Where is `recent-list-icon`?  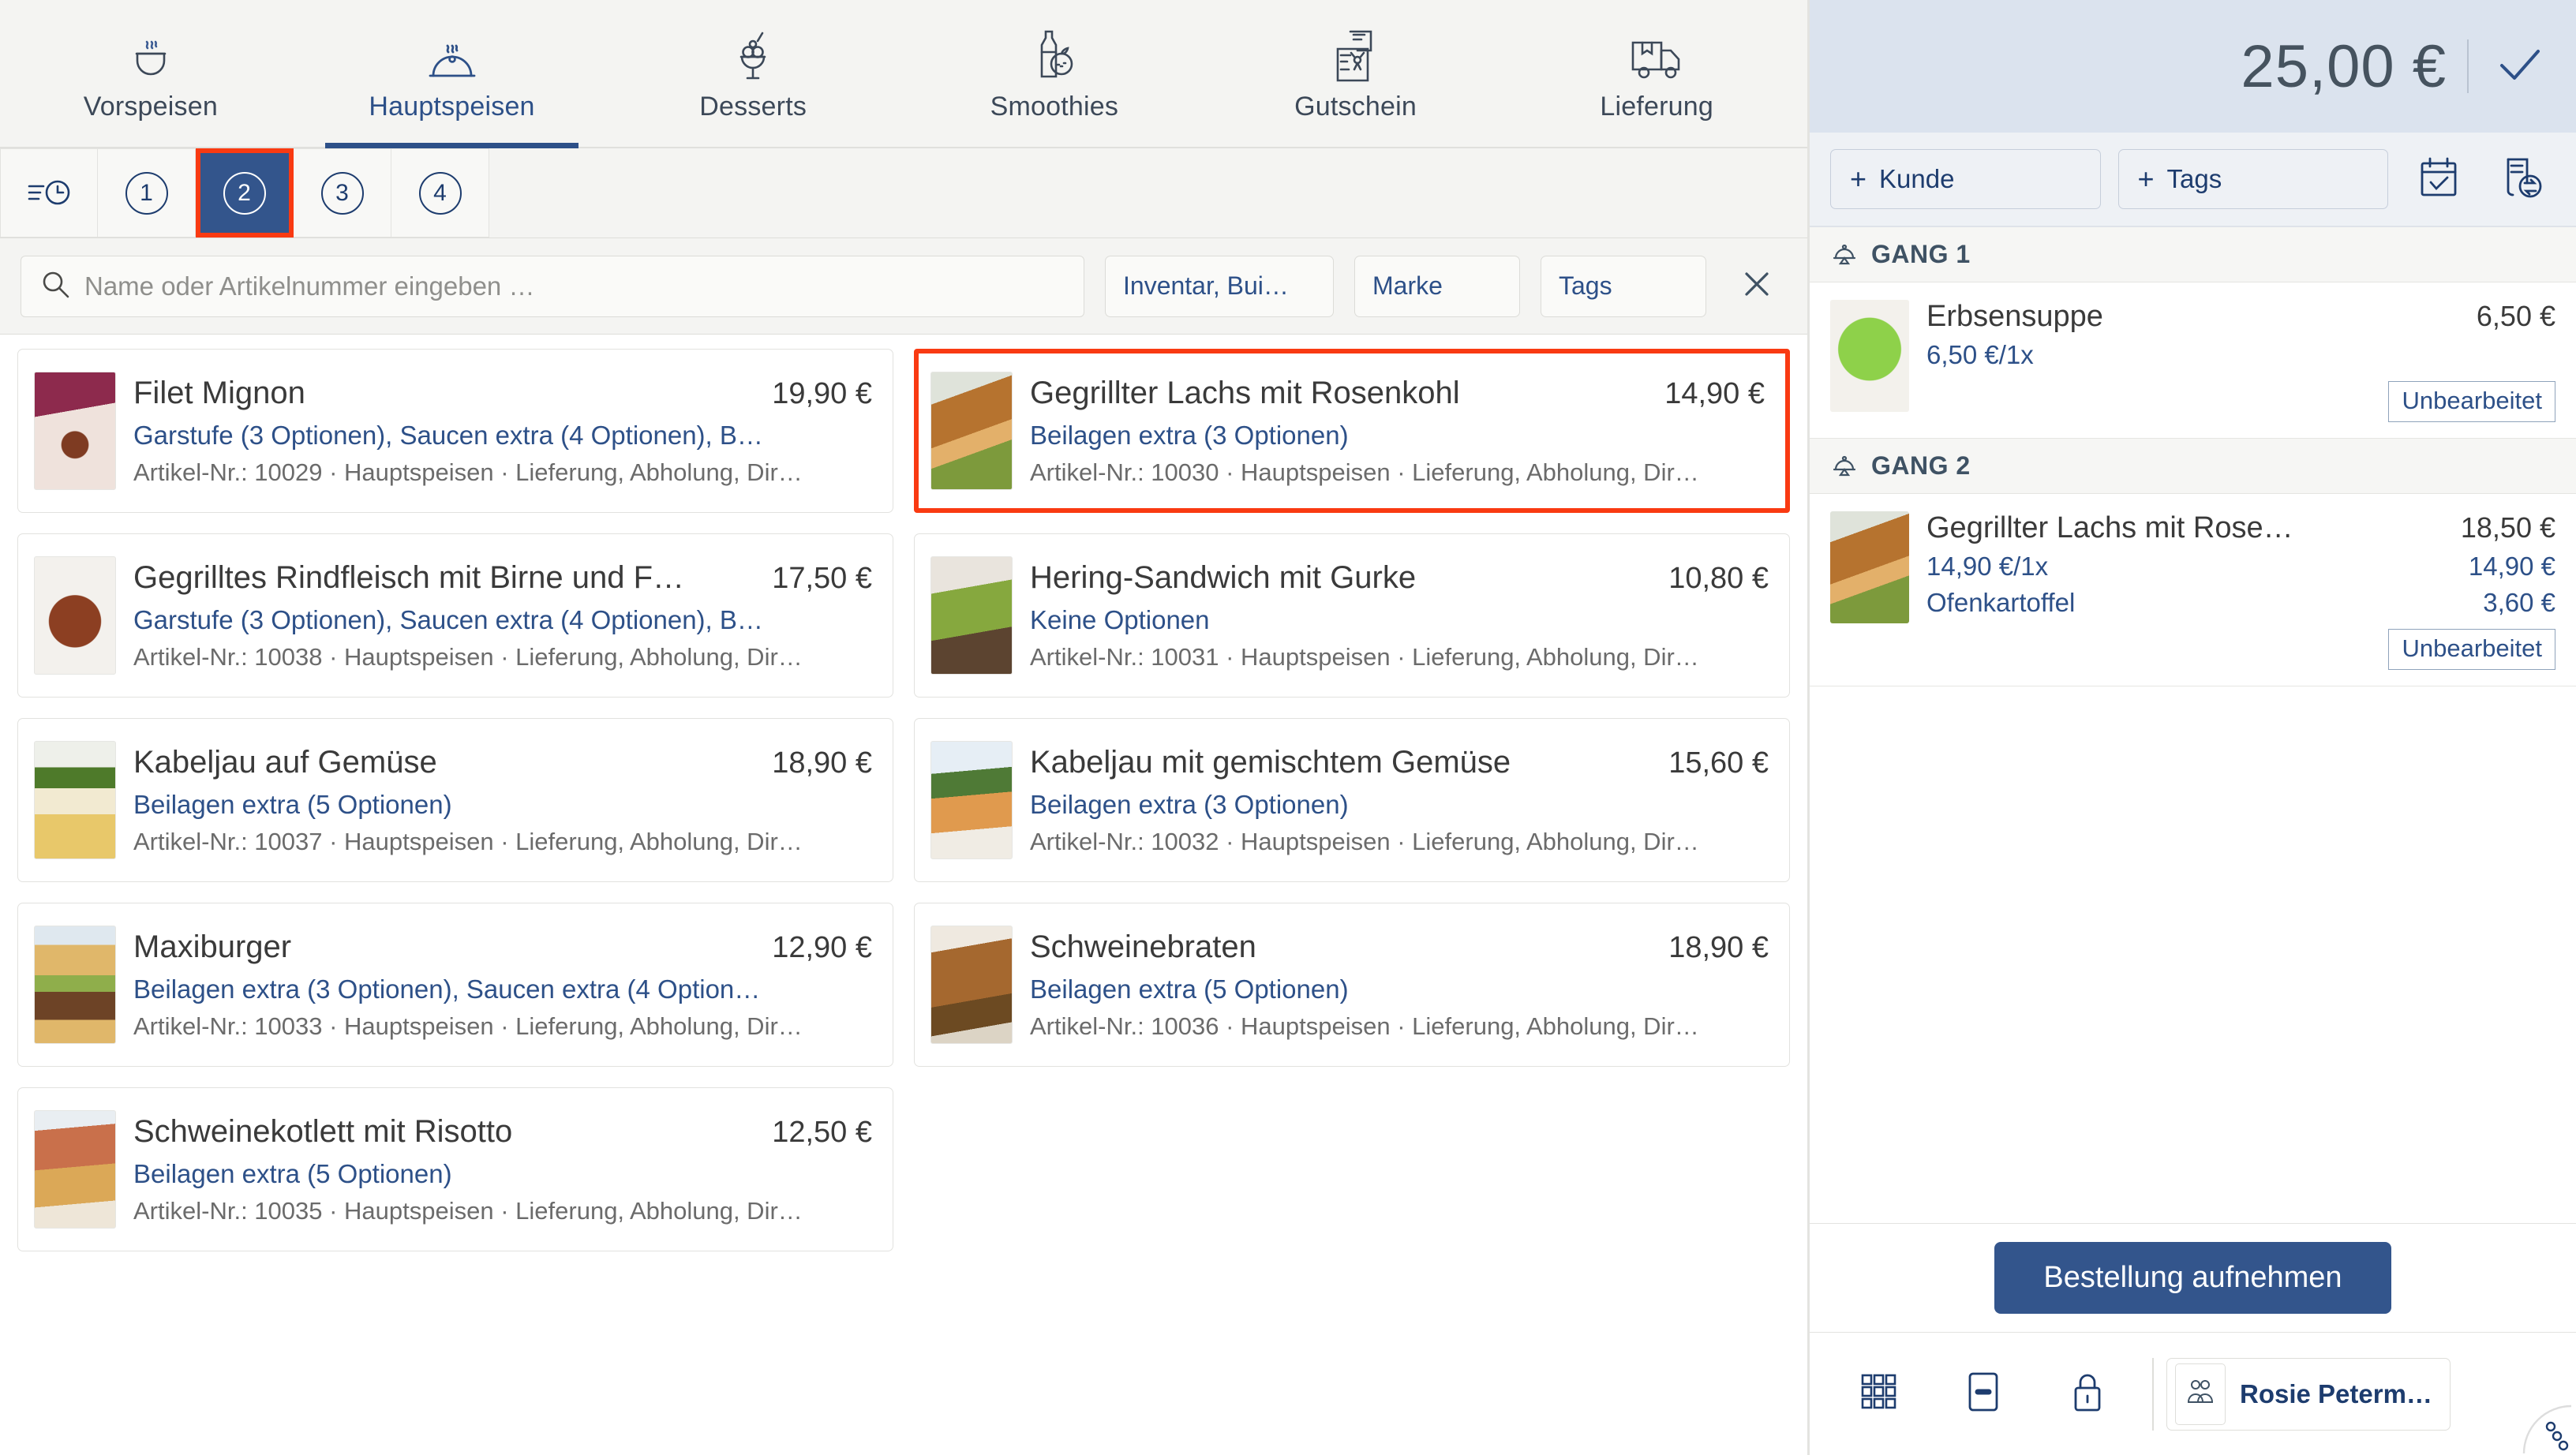 recent-list-icon is located at coordinates (48, 193).